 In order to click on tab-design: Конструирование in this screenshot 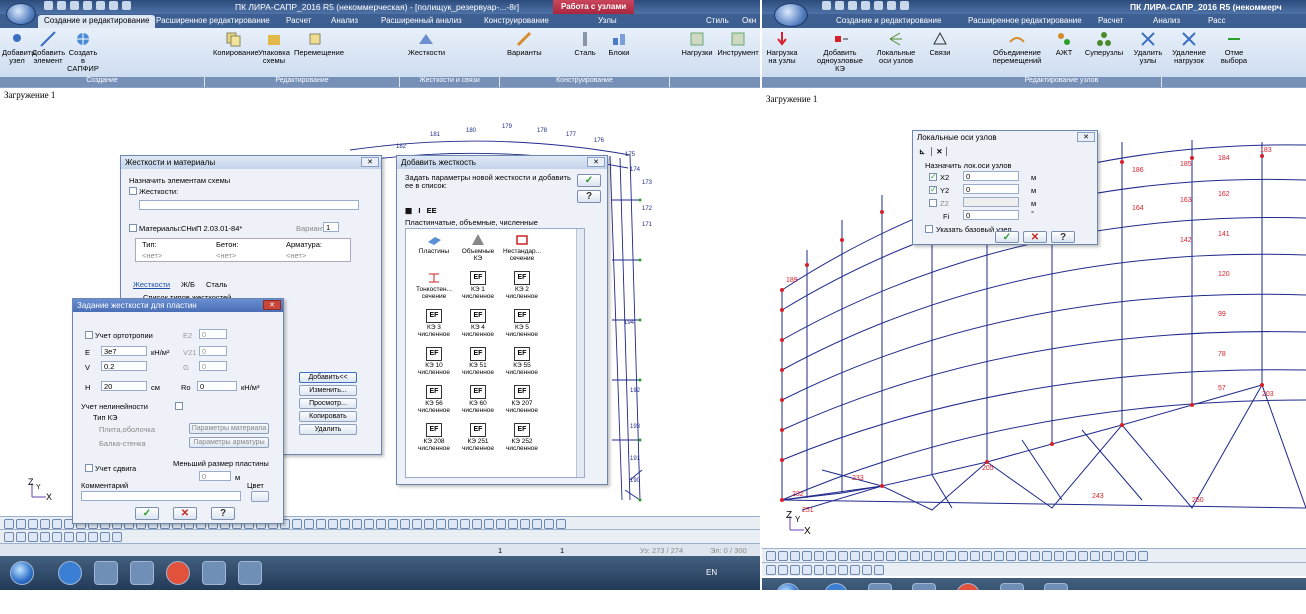, I will do `click(516, 21)`.